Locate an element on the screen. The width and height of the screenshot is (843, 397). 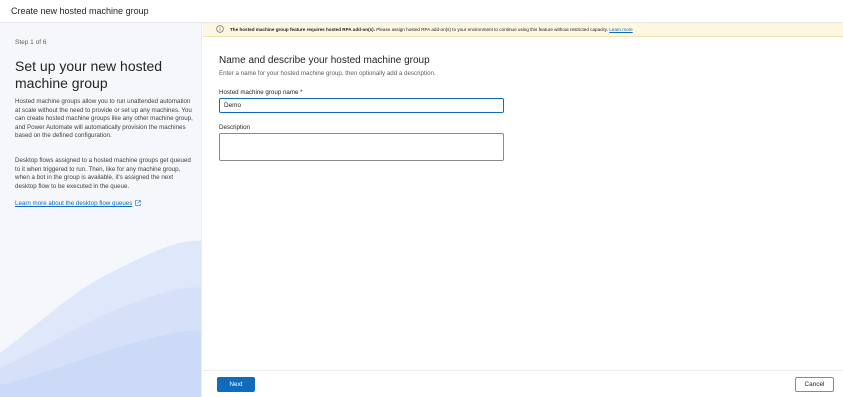
info-icon is located at coordinates (220, 29).